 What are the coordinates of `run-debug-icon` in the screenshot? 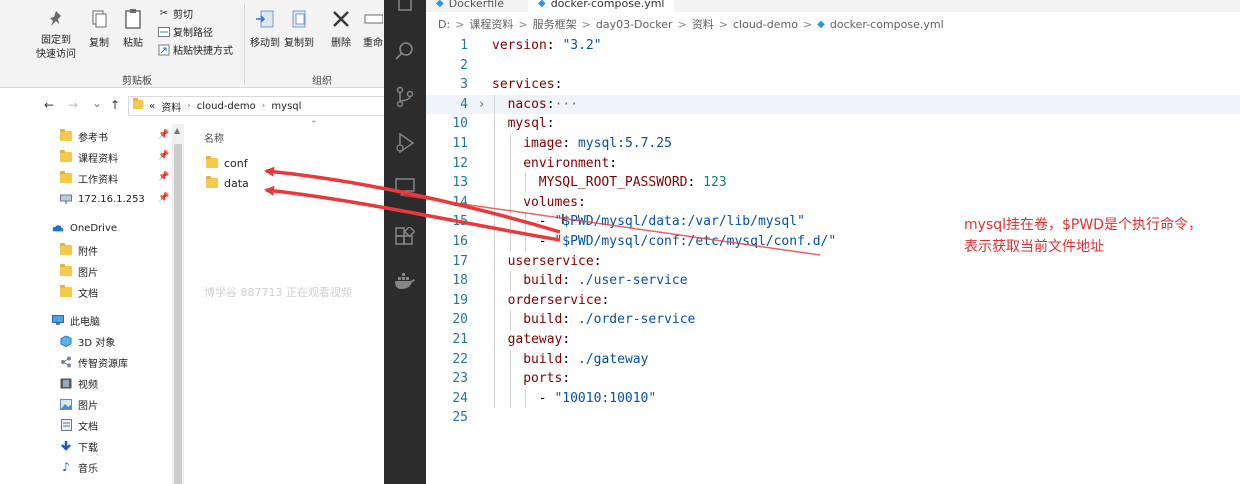 It's located at (405, 143).